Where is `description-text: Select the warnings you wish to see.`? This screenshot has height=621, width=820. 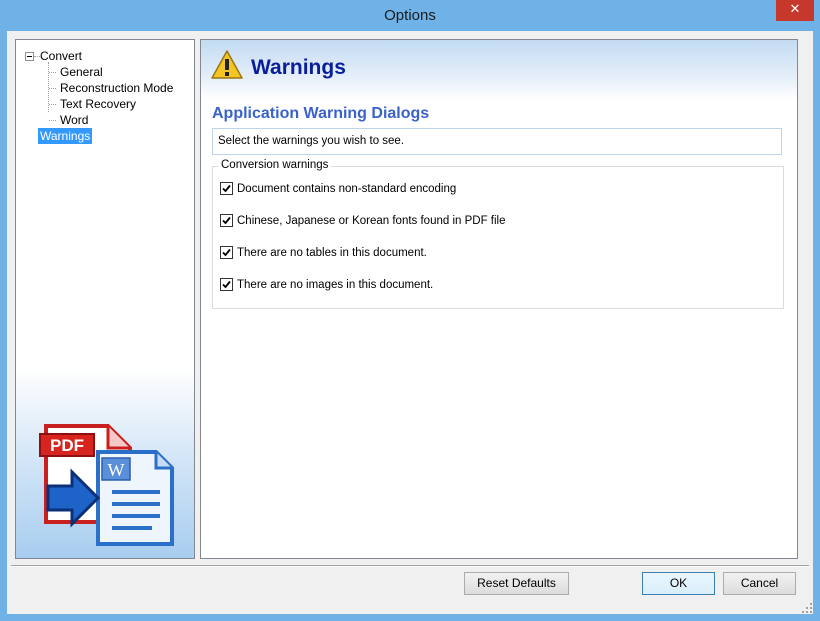
description-text: Select the warnings you wish to see. is located at coordinates (497, 141).